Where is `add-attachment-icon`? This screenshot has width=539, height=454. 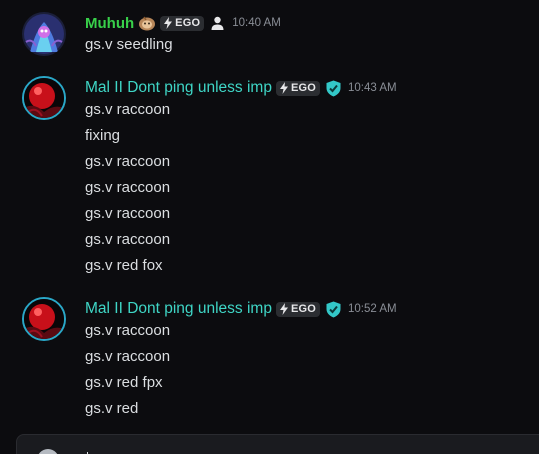
add-attachment-icon is located at coordinates (48, 451).